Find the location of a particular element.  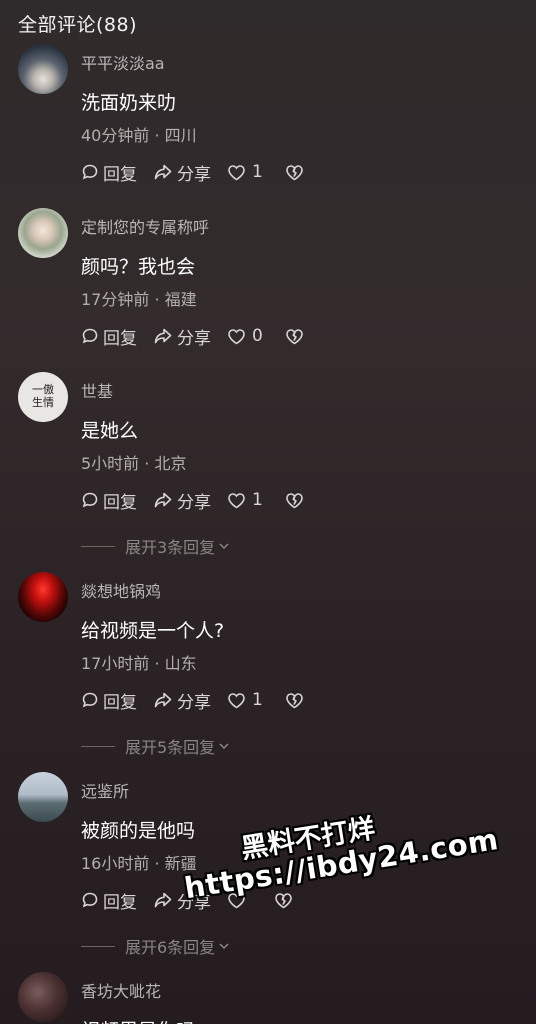

expand-replies-button: 展开3条回复 is located at coordinates (155, 546).